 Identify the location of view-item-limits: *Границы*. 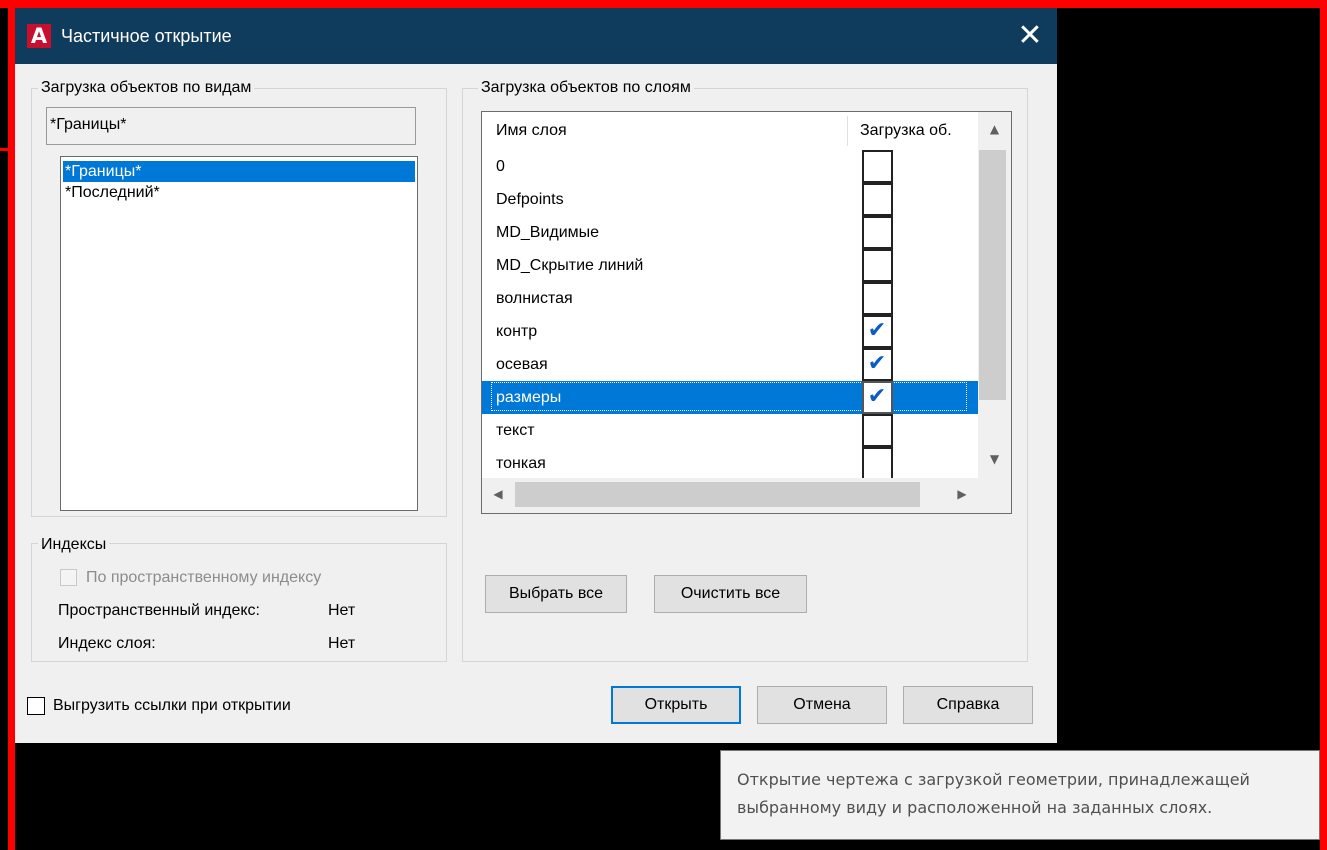
(239, 171).